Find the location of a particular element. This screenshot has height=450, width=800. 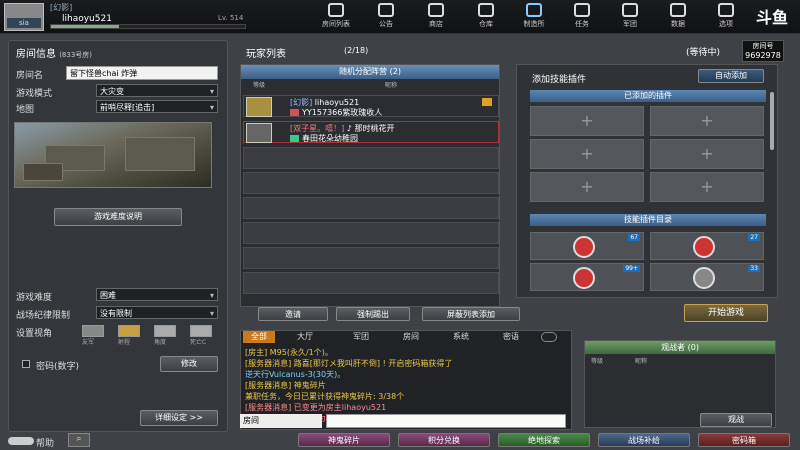

battle-supply-button: 战场补给 is located at coordinates (644, 440).